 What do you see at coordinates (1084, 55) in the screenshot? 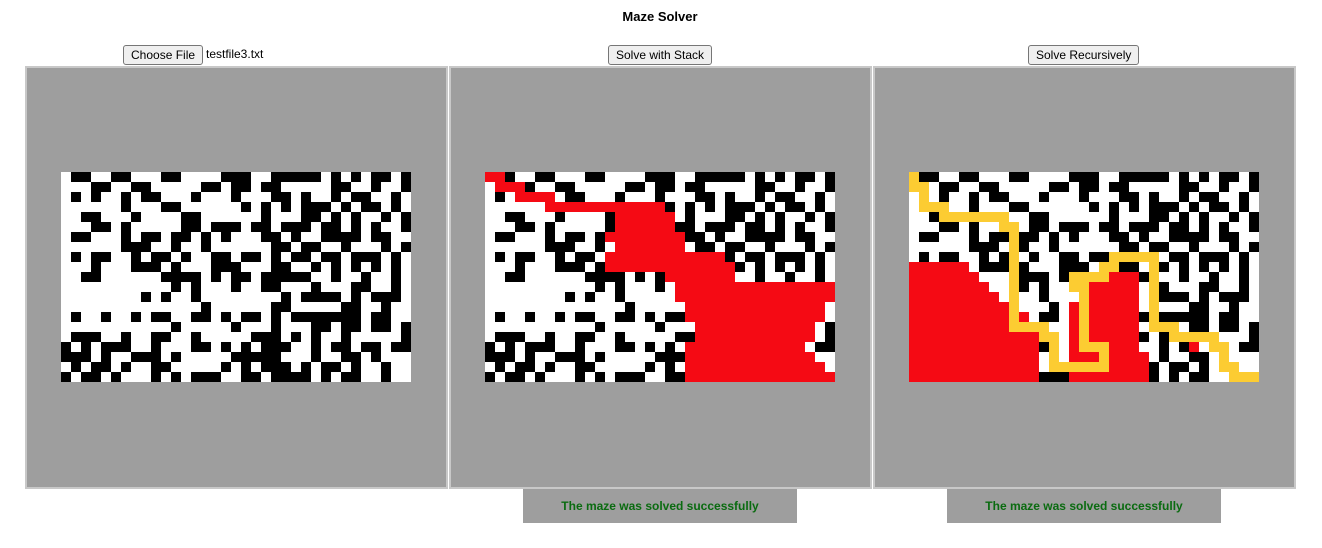
I see `solve-recursively-button: Solve Recursively` at bounding box center [1084, 55].